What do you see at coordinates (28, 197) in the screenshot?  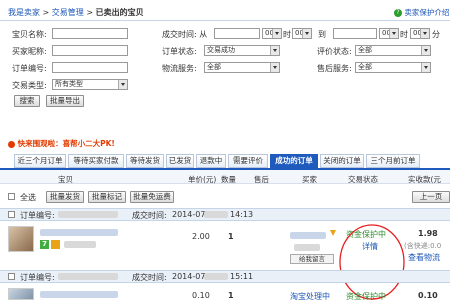 I see `select-all-label: 全选` at bounding box center [28, 197].